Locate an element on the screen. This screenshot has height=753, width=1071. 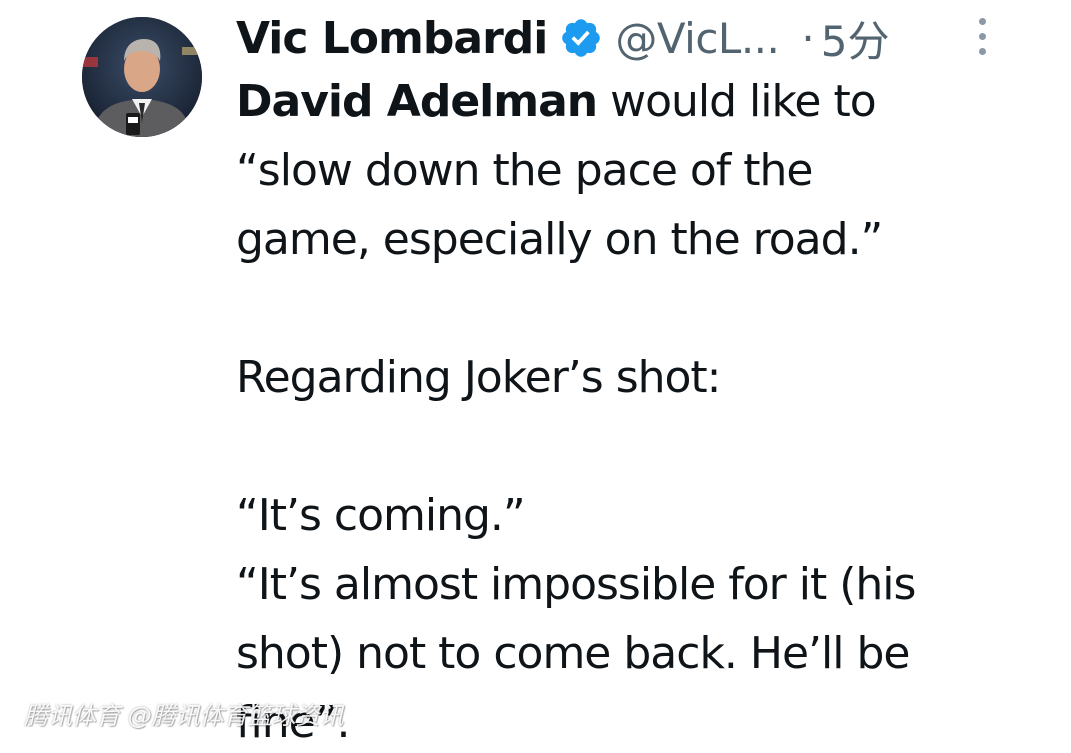
tweet-text-line: “slow down the pace of the is located at coordinates (524, 170).